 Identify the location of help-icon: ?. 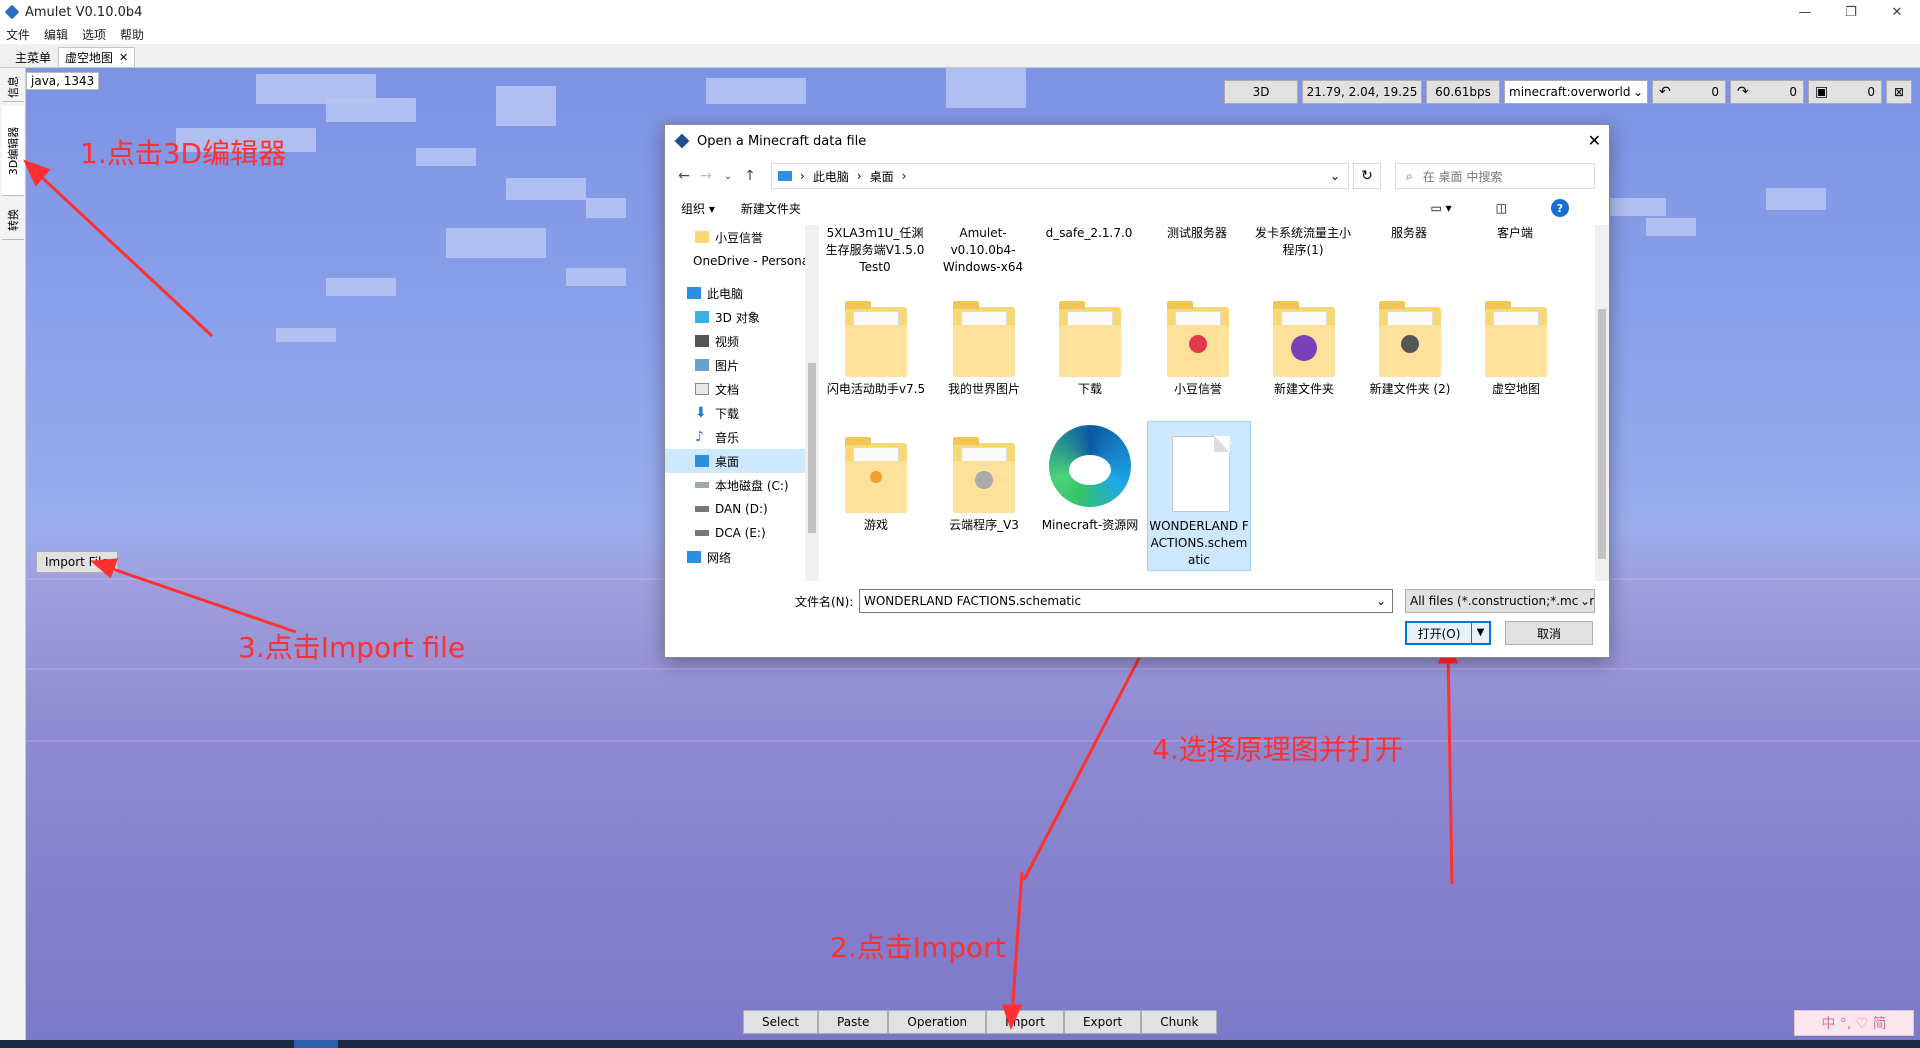
(1560, 208).